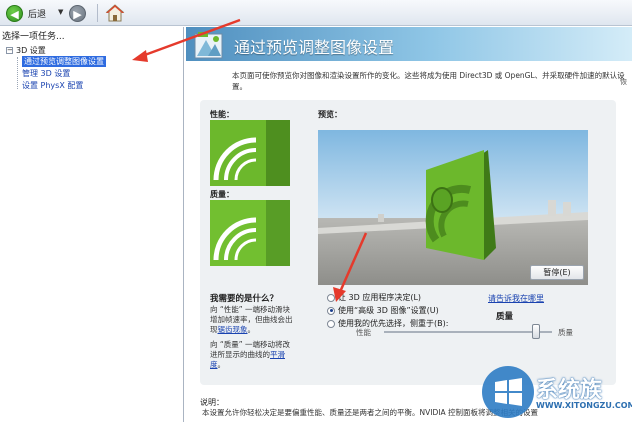 The height and width of the screenshot is (422, 632). What do you see at coordinates (516, 298) in the screenshot?
I see `help-where-link: 请告诉我在哪里` at bounding box center [516, 298].